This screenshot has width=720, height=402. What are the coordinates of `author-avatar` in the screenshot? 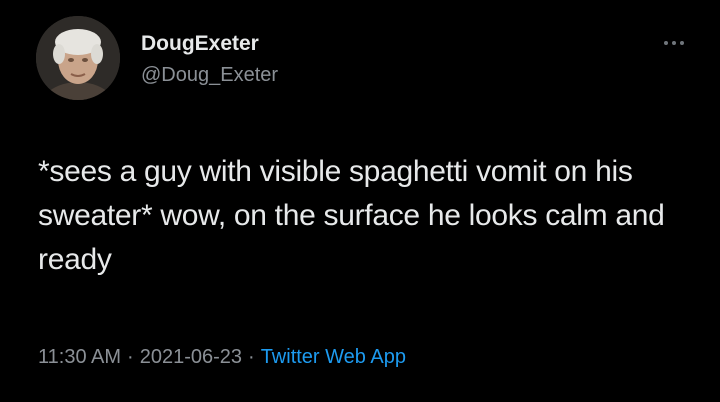 It's located at (78, 58).